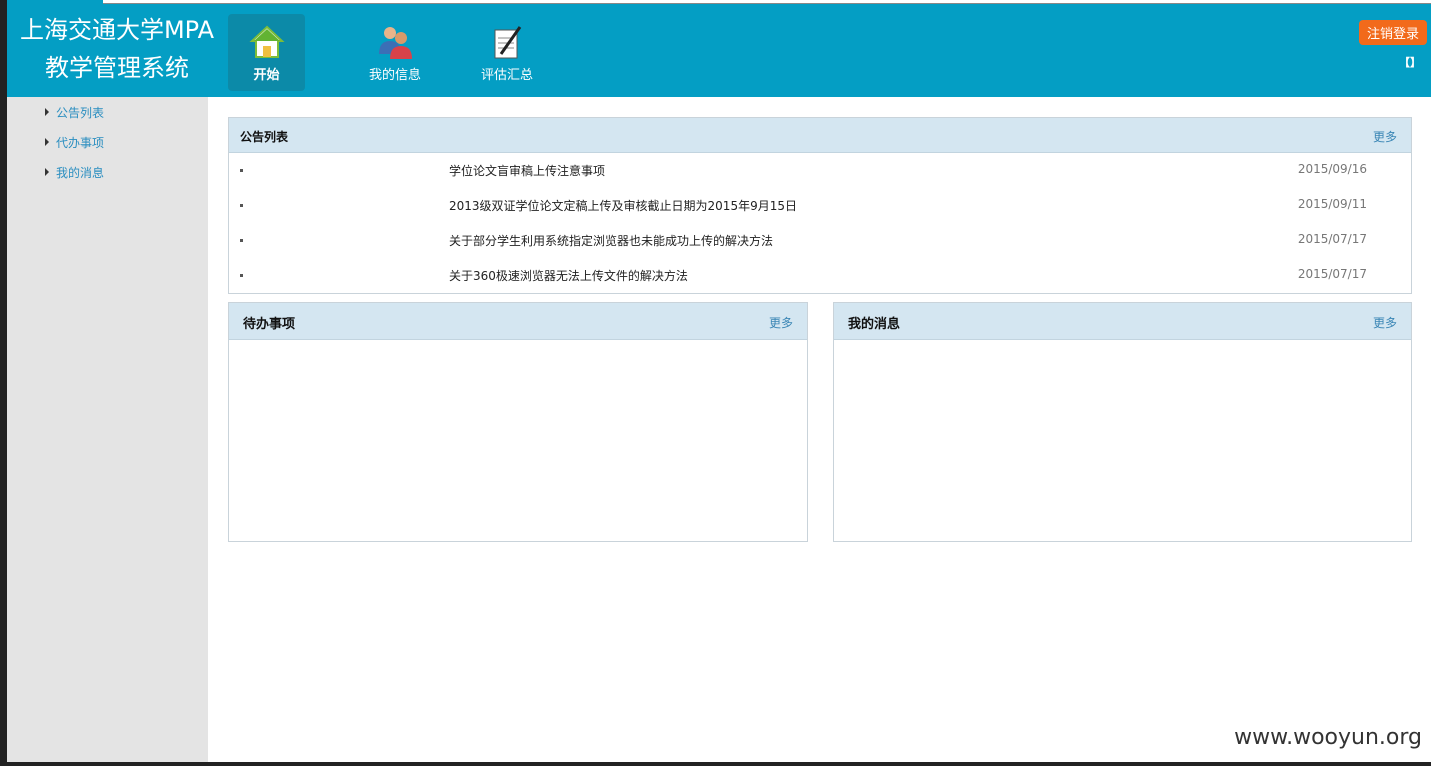 This screenshot has height=766, width=1431. Describe the element at coordinates (1410, 62) in the screenshot. I see `user-bracket: 【】` at that location.